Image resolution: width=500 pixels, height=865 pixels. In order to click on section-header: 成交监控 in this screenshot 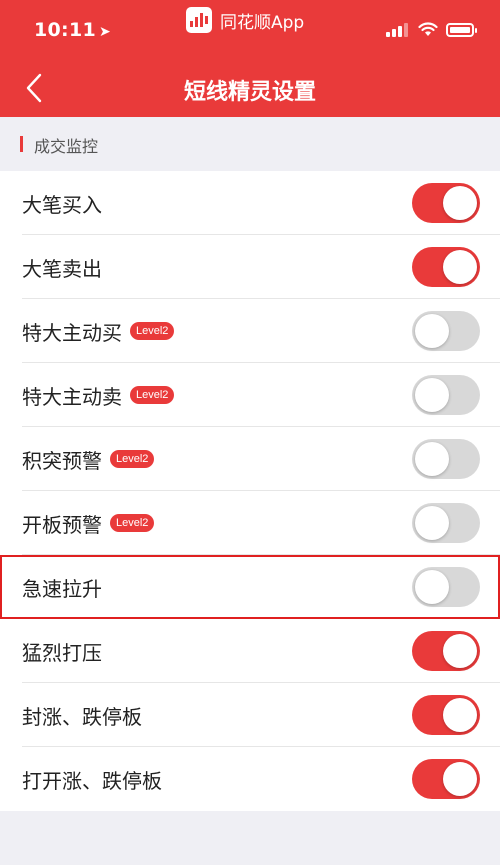, I will do `click(250, 144)`.